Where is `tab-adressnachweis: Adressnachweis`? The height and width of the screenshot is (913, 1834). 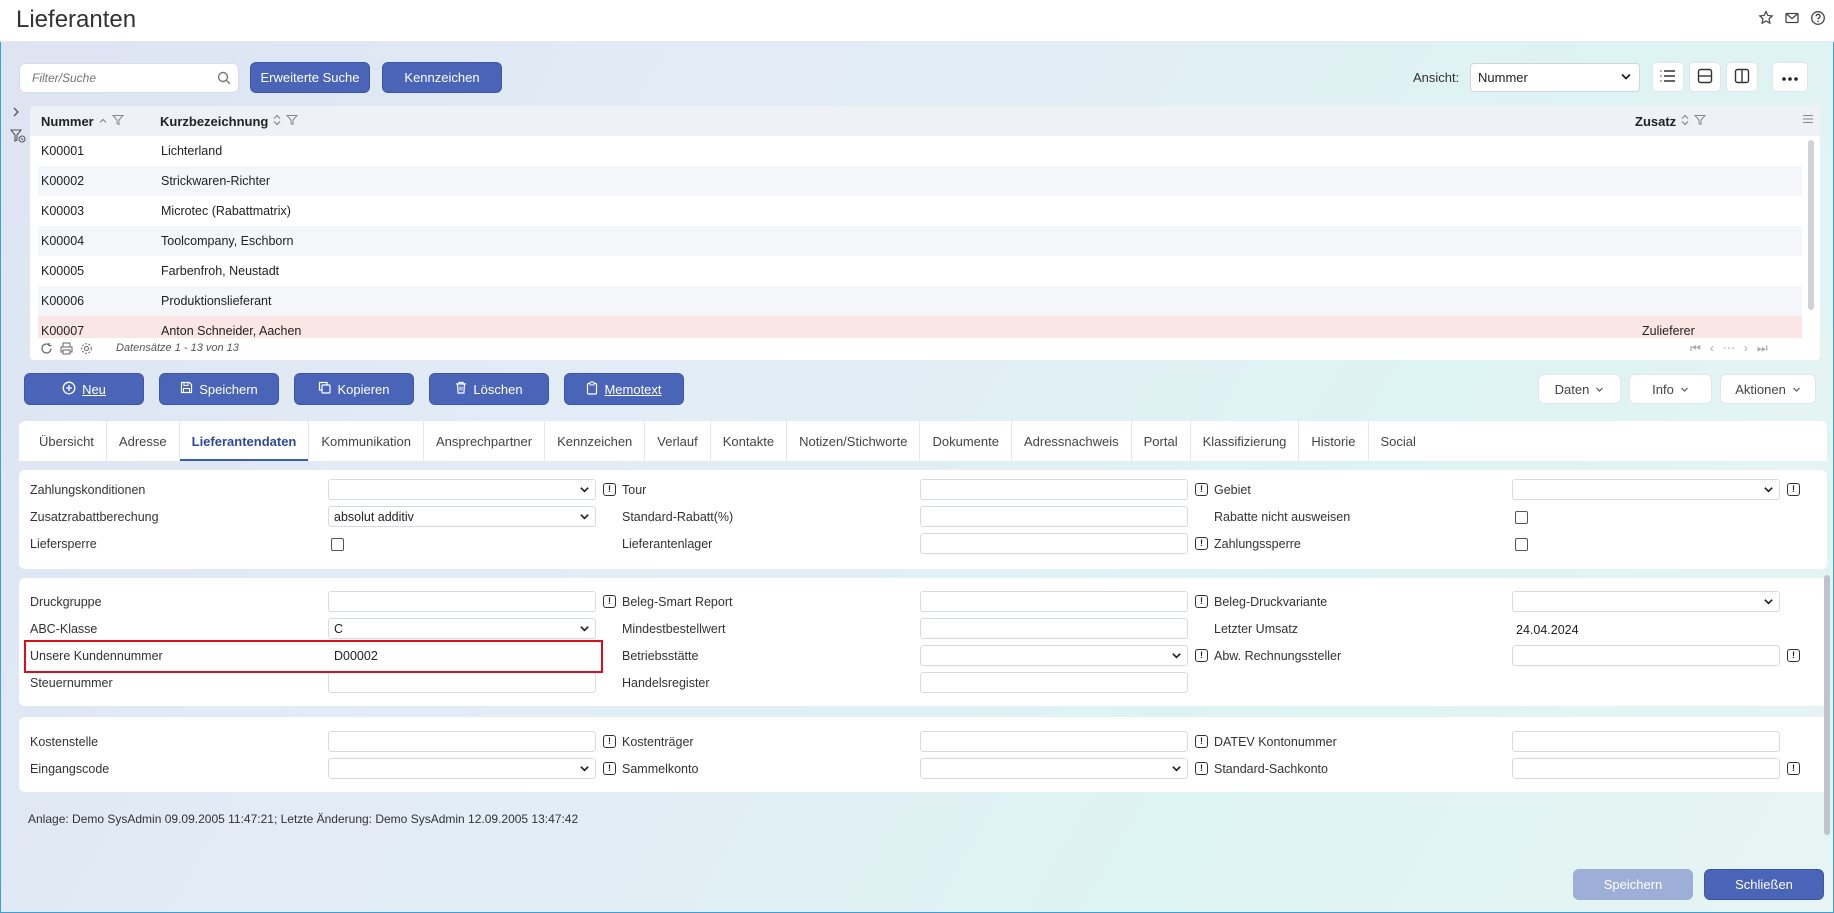 tab-adressnachweis: Adressnachweis is located at coordinates (1072, 441).